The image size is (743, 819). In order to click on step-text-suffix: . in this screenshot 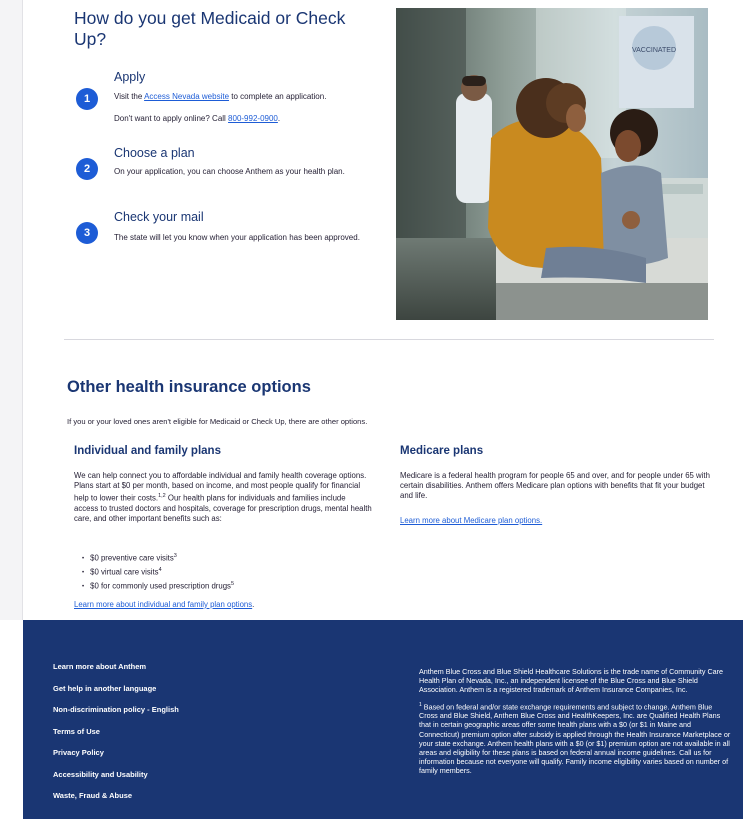, I will do `click(279, 118)`.